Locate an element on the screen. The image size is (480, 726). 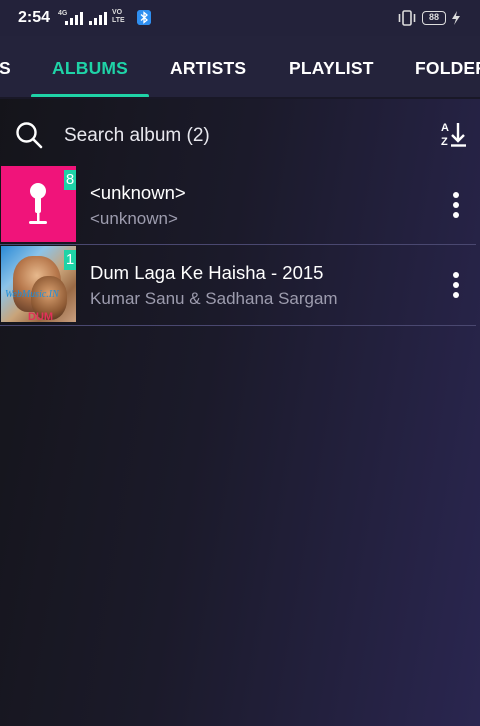
tab-folder: FOLDER is located at coordinates (447, 68).